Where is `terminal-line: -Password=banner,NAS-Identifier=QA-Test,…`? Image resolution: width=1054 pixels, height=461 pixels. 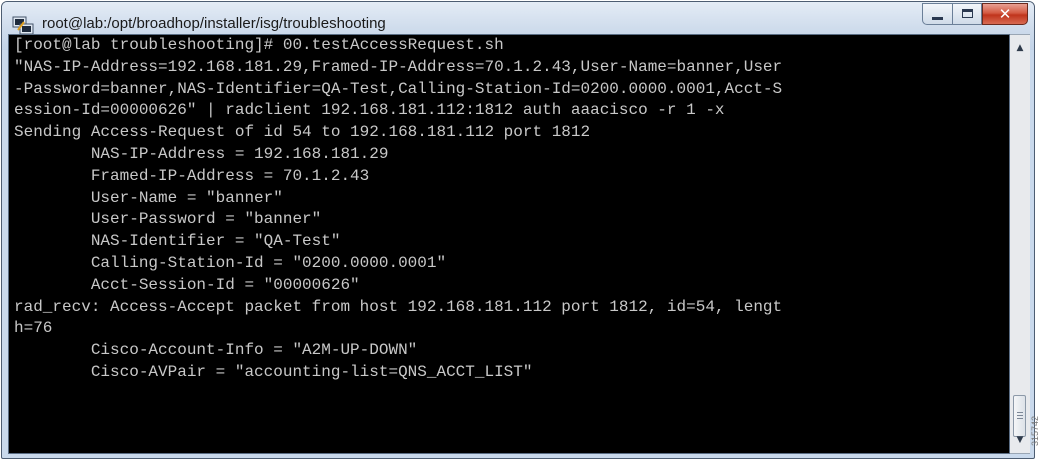
terminal-line: -Password=banner,NAS-Identifier=QA-Test,… is located at coordinates (398, 88).